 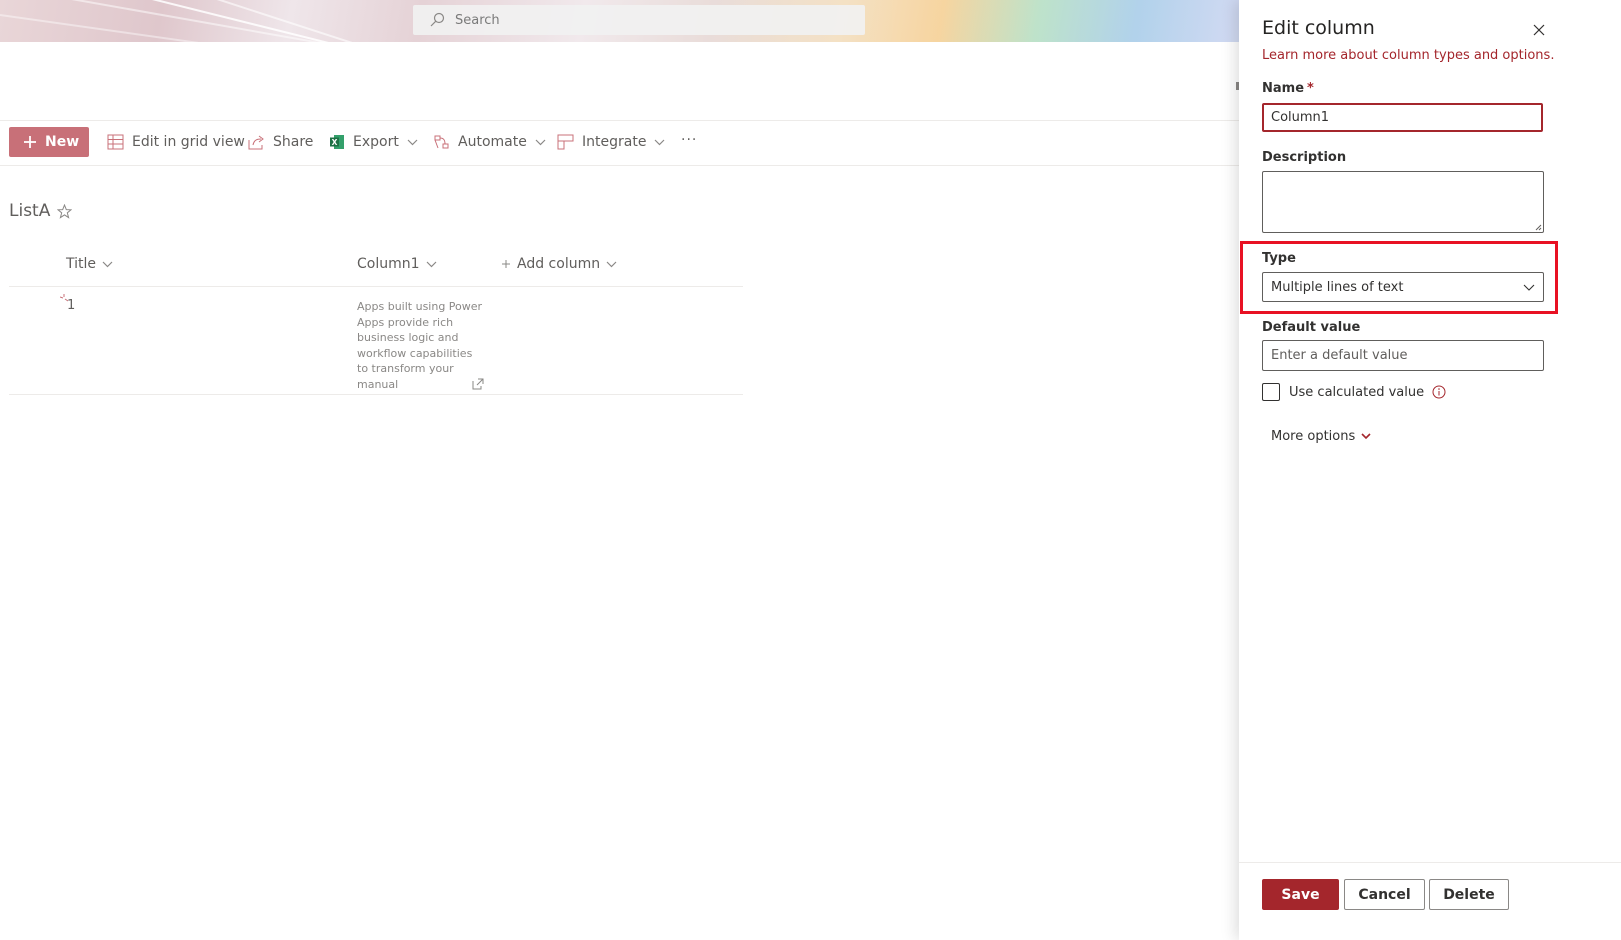 What do you see at coordinates (1469, 894) in the screenshot?
I see `delete-button: Delete` at bounding box center [1469, 894].